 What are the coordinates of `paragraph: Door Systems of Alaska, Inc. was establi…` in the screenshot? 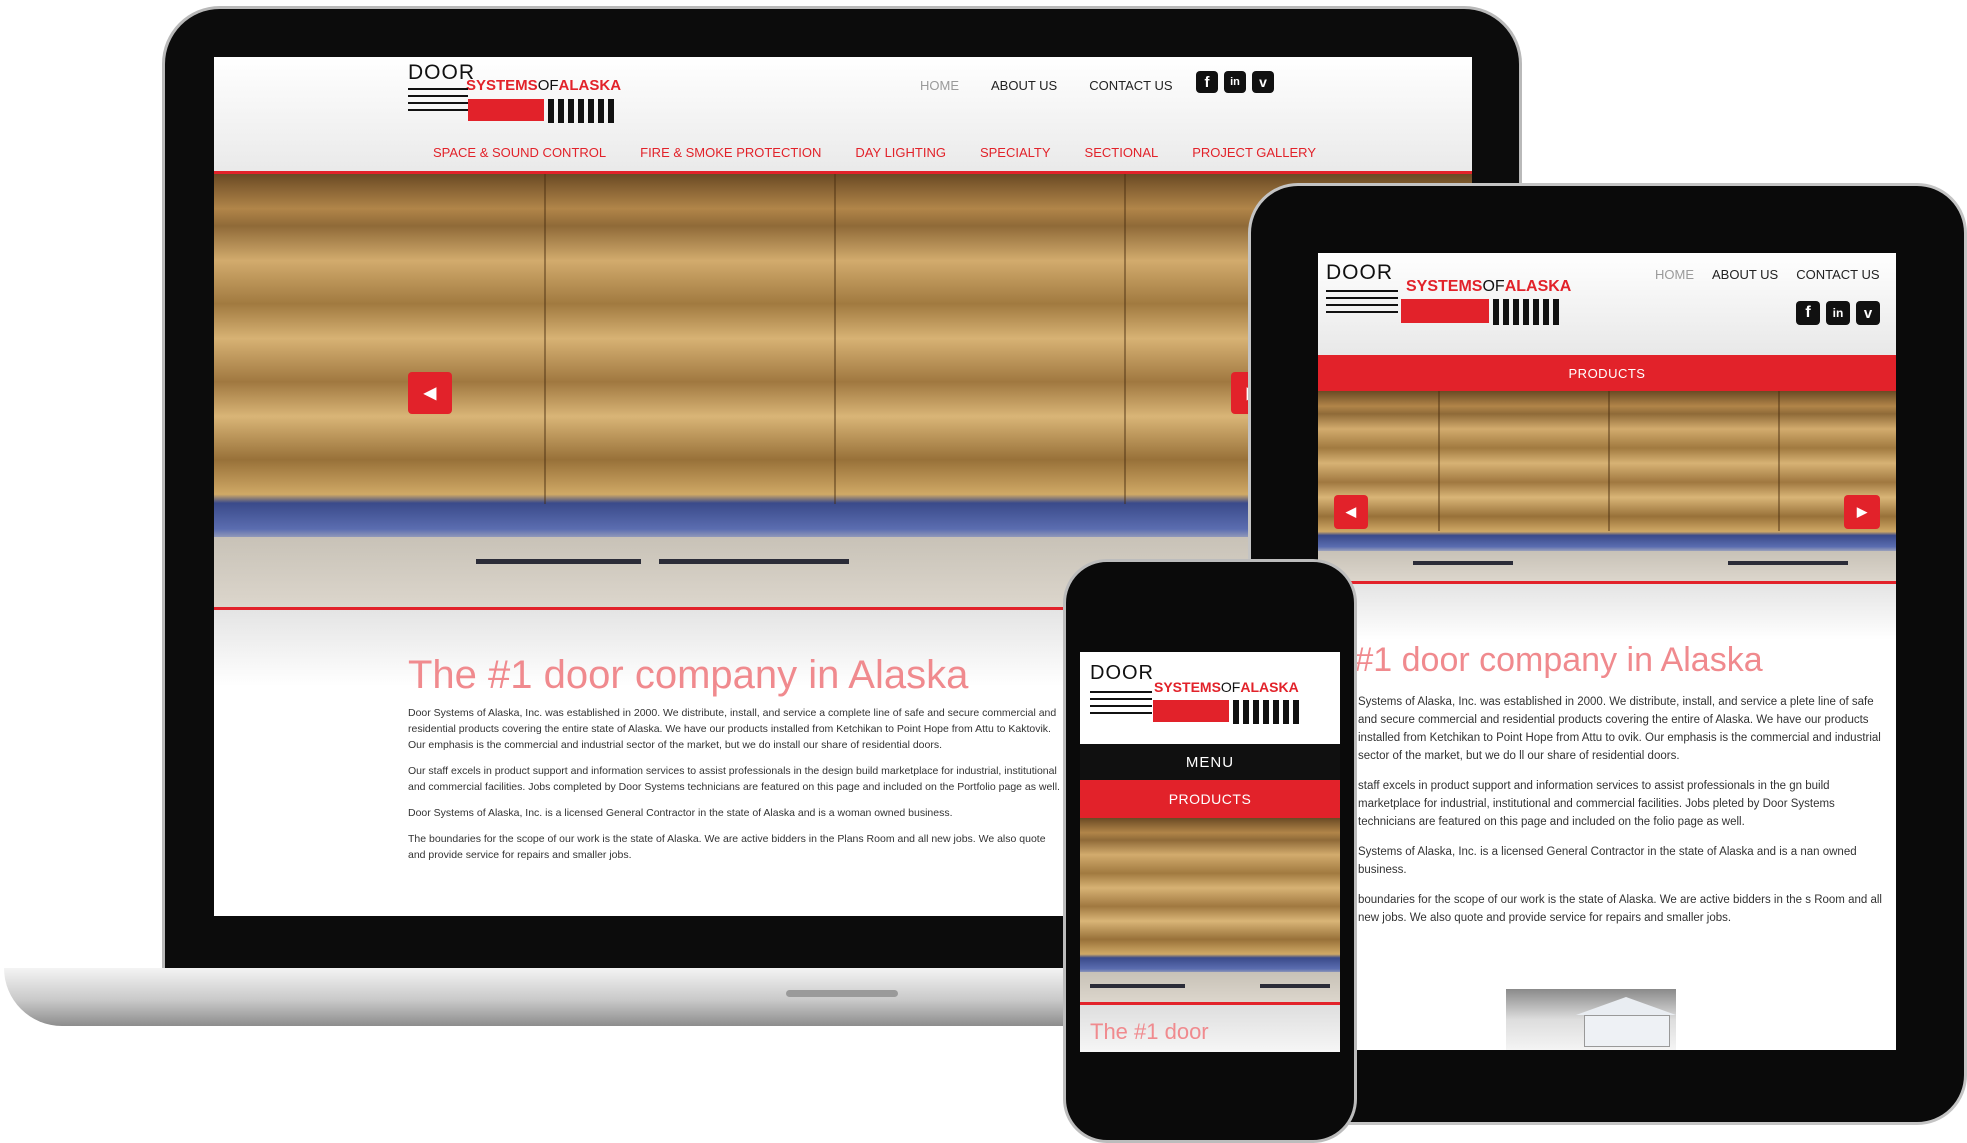 It's located at (732, 729).